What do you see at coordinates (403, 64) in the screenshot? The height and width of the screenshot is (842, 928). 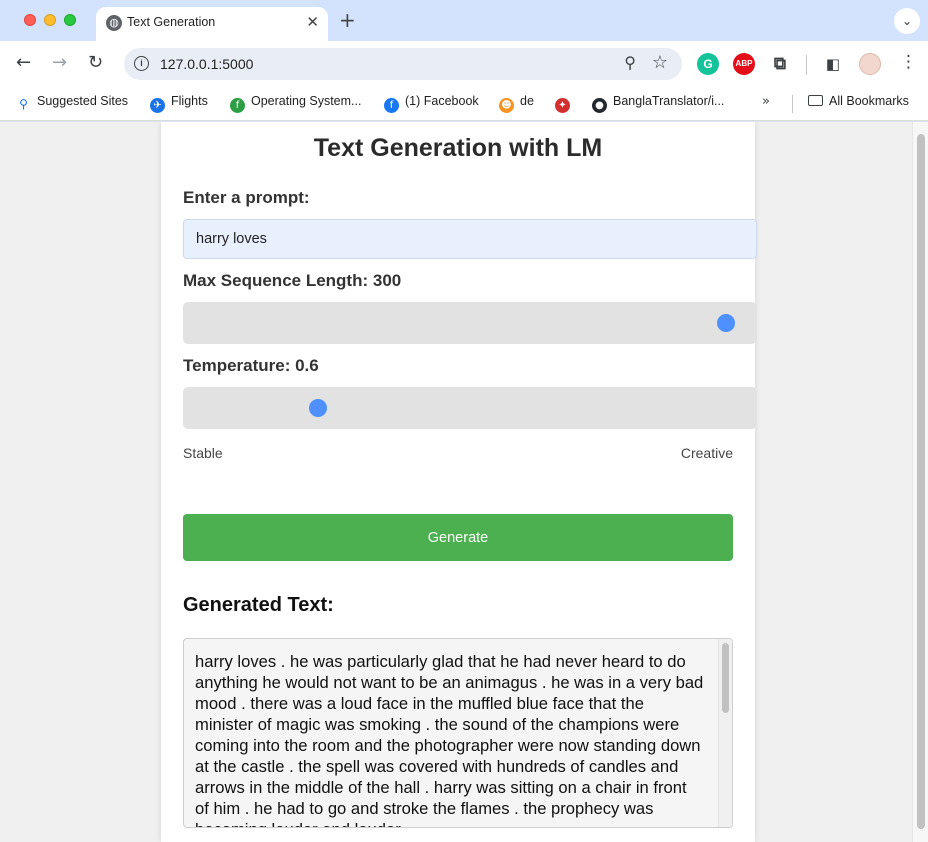 I see `address-bar: i 127.0.0.1:5000 ⚲ ☆` at bounding box center [403, 64].